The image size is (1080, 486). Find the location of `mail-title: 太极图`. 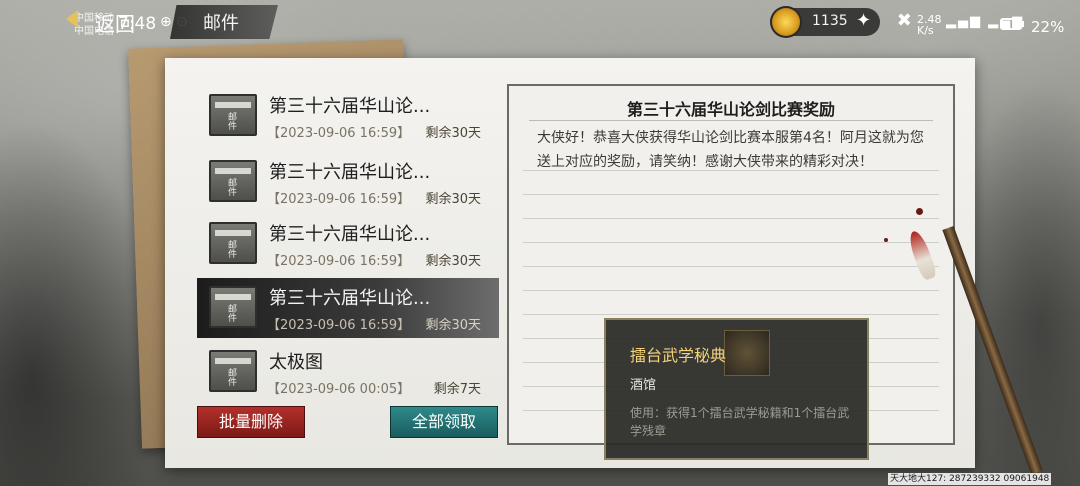

mail-title: 太极图 is located at coordinates (296, 362).